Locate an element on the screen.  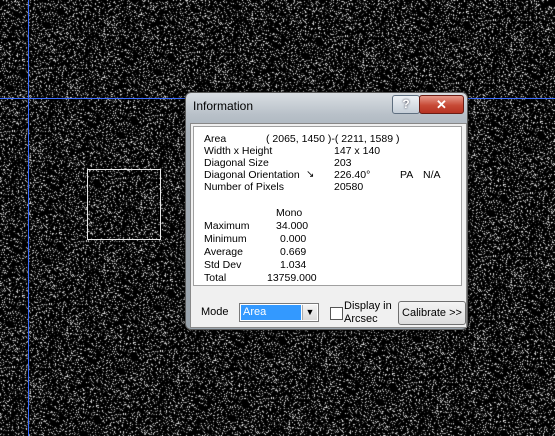
label-pa: PA is located at coordinates (407, 175).